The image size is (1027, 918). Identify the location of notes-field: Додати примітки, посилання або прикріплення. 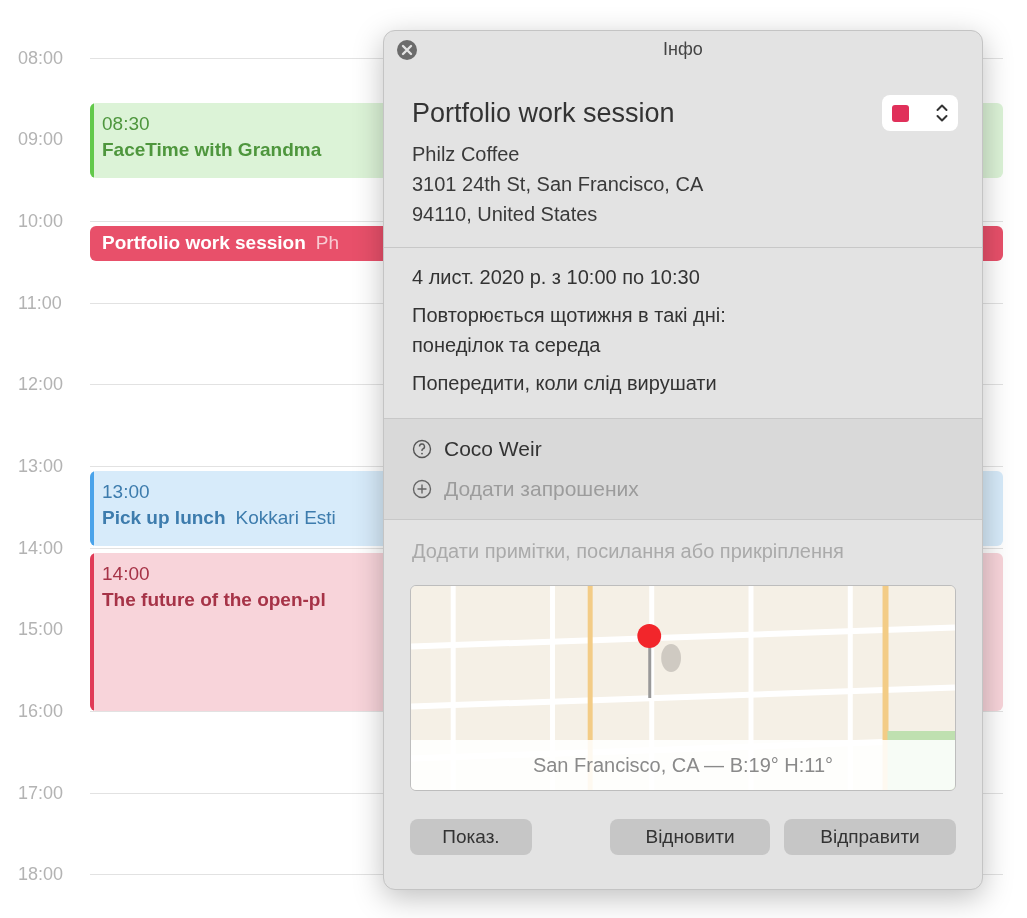
(683, 551).